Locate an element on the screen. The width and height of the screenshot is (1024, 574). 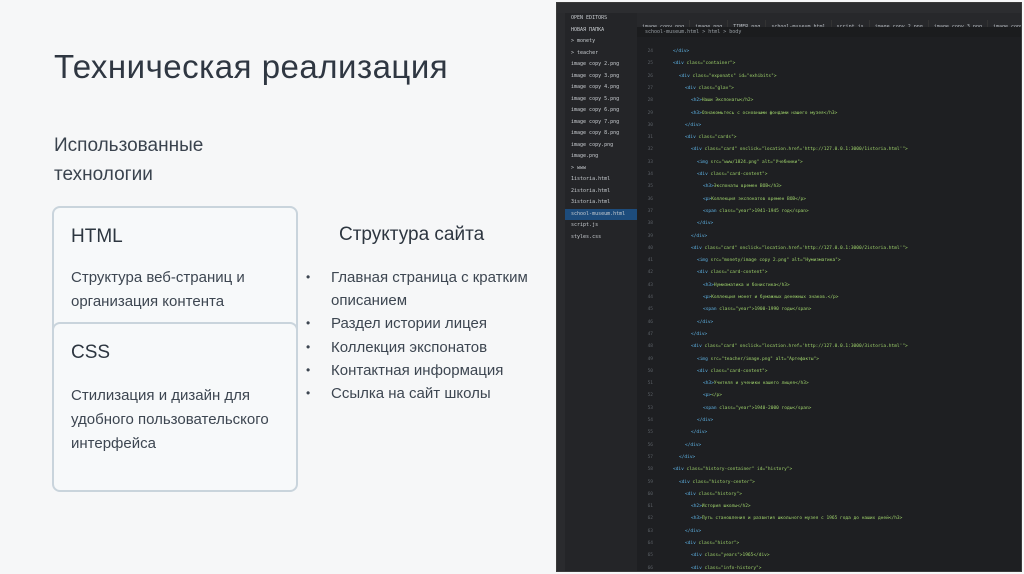
file-tree-item: styles.css is located at coordinates (586, 236).